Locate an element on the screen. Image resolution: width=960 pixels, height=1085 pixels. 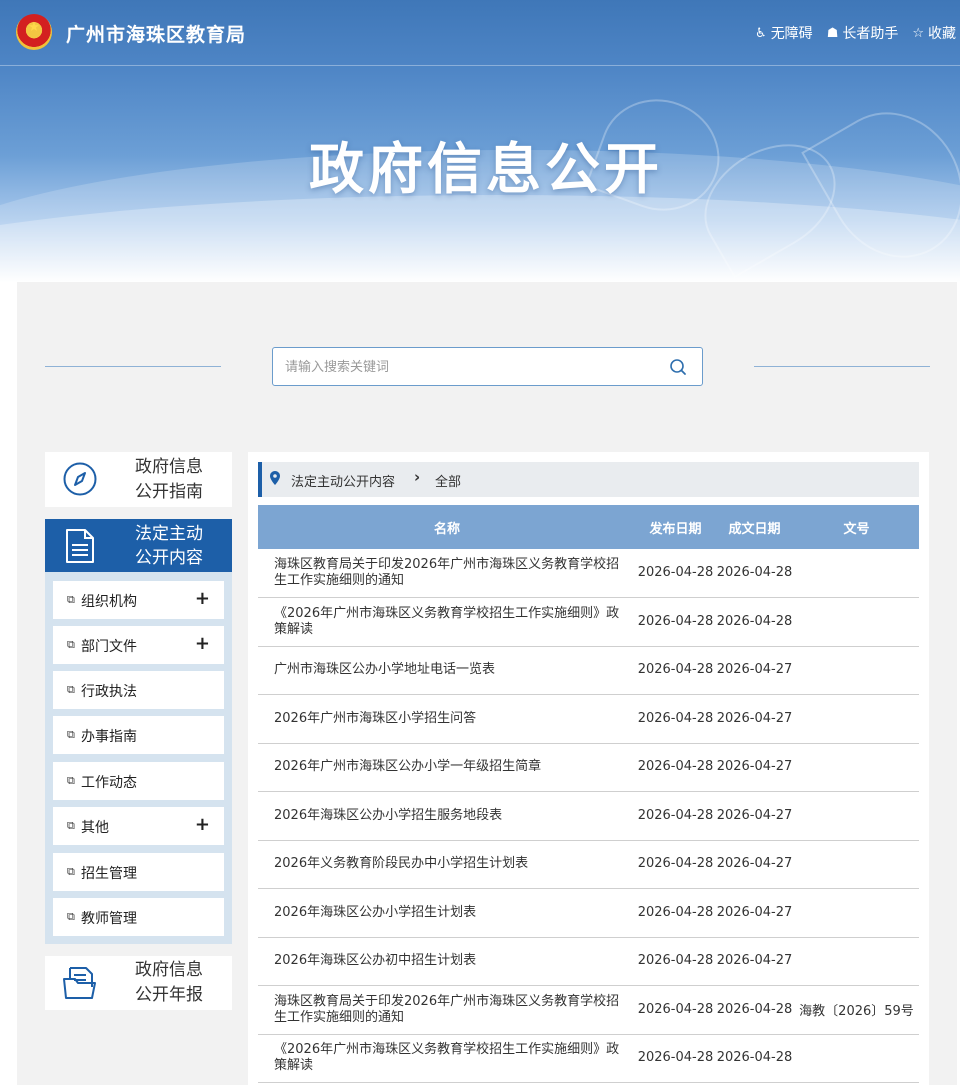
accessibility-button: ♿ 无障碍 is located at coordinates (784, 33).